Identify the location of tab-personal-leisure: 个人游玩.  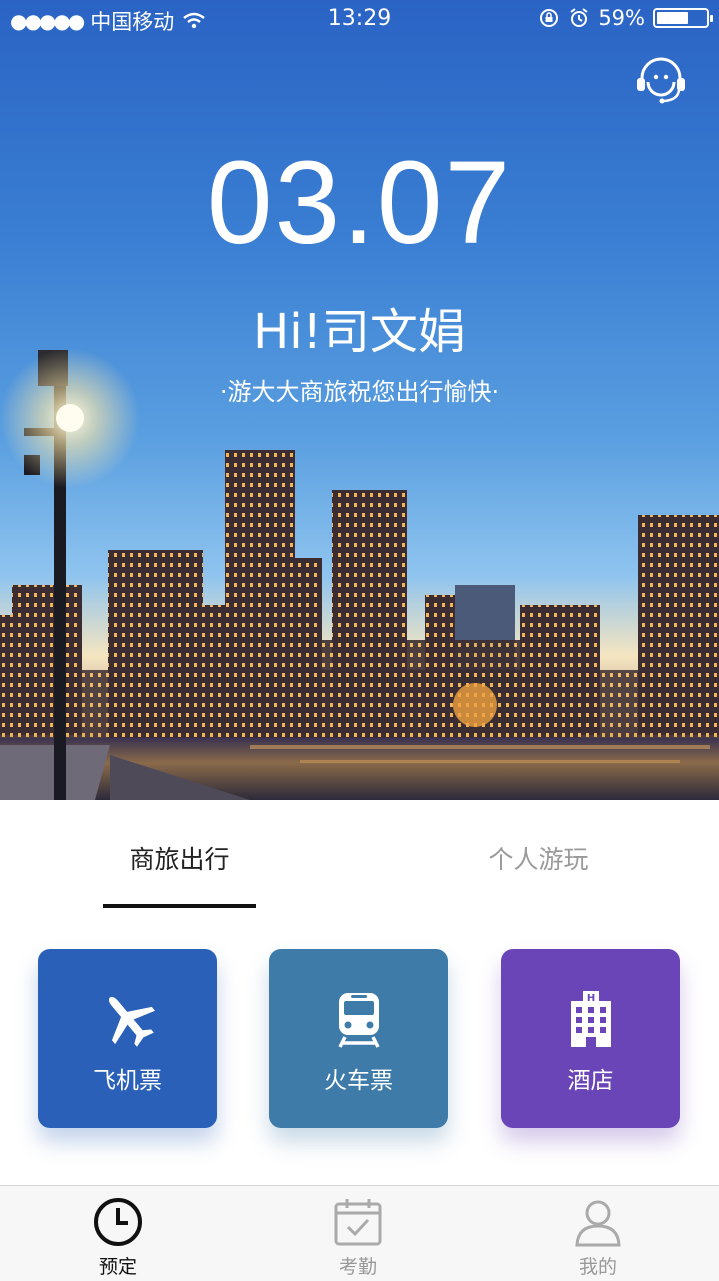
(538, 858).